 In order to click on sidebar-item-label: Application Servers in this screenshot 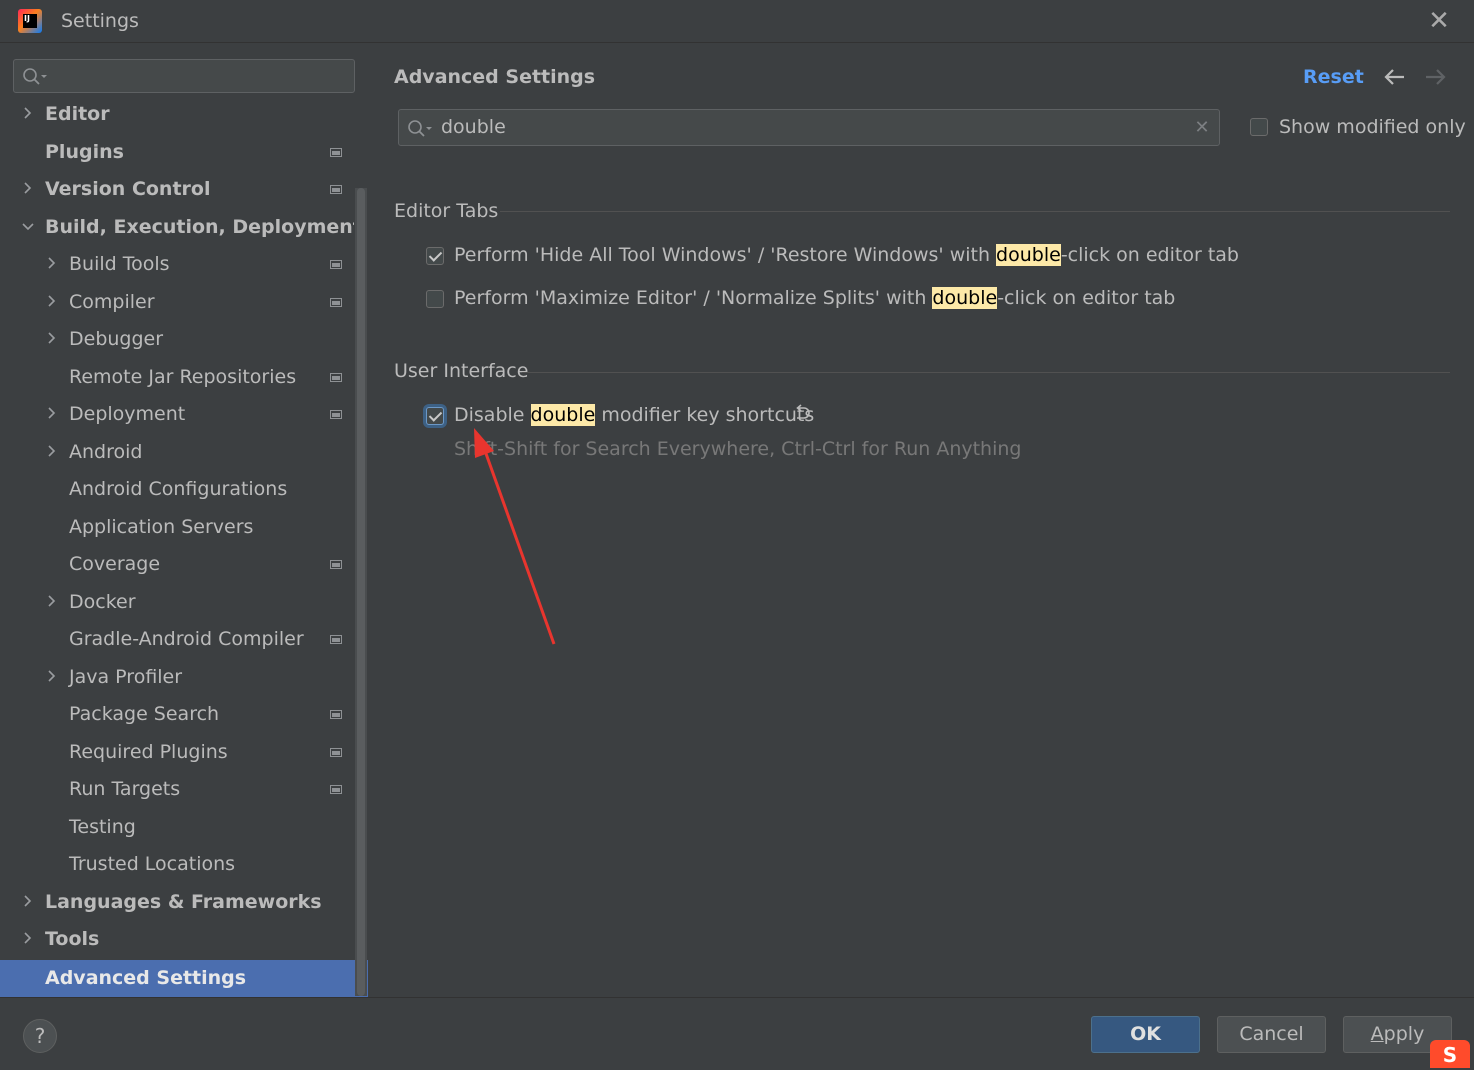, I will do `click(161, 526)`.